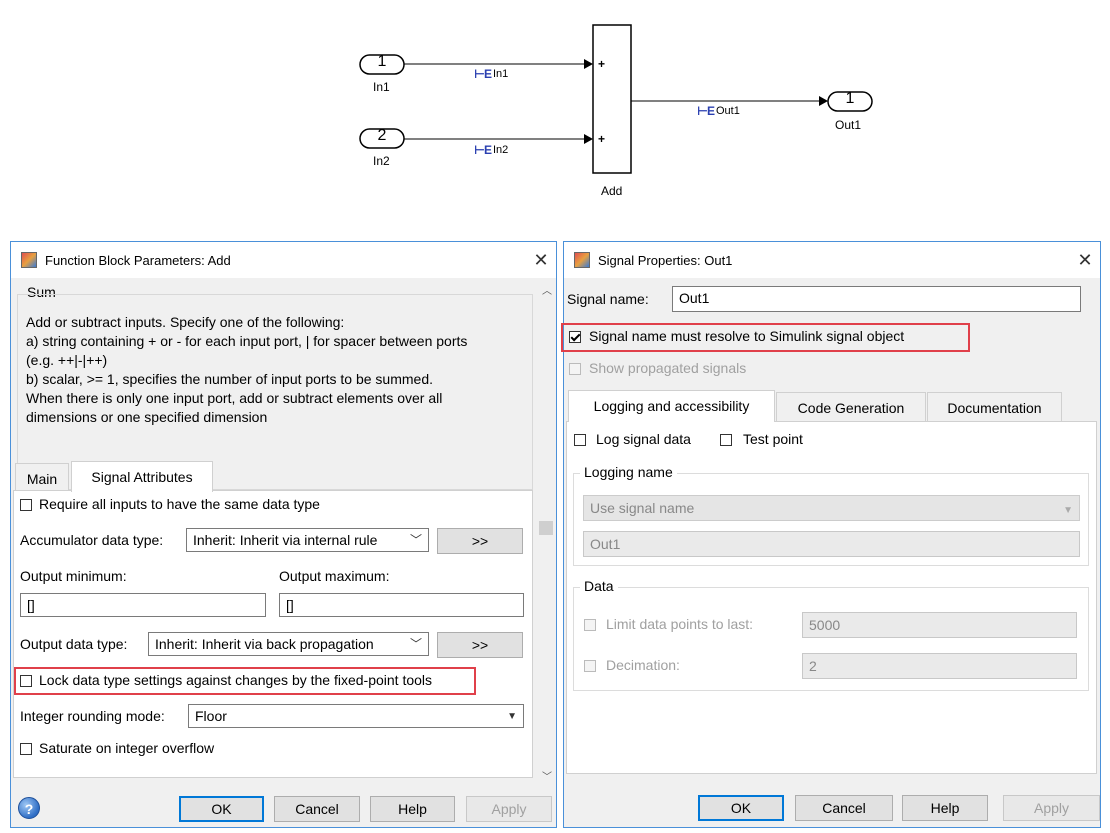  What do you see at coordinates (939, 625) in the screenshot?
I see `limit-data-points-input: 5000` at bounding box center [939, 625].